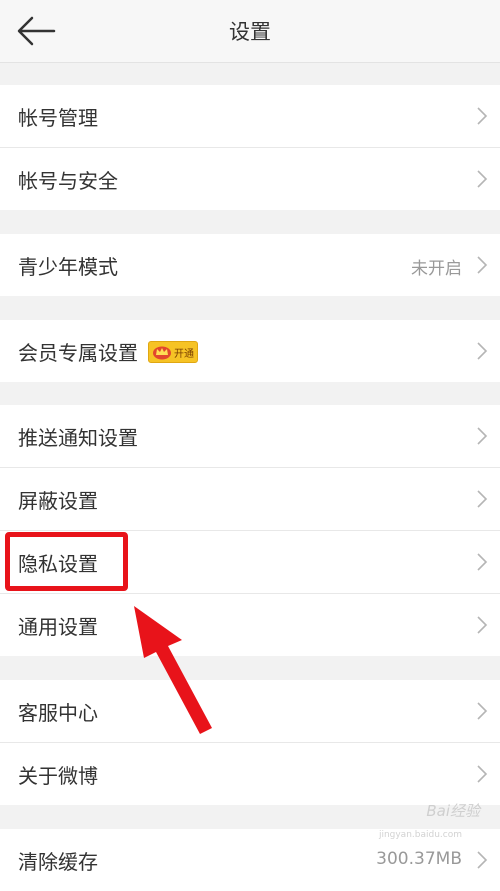 The width and height of the screenshot is (500, 891). Describe the element at coordinates (173, 352) in the screenshot. I see `vip-badge: 开通` at that location.